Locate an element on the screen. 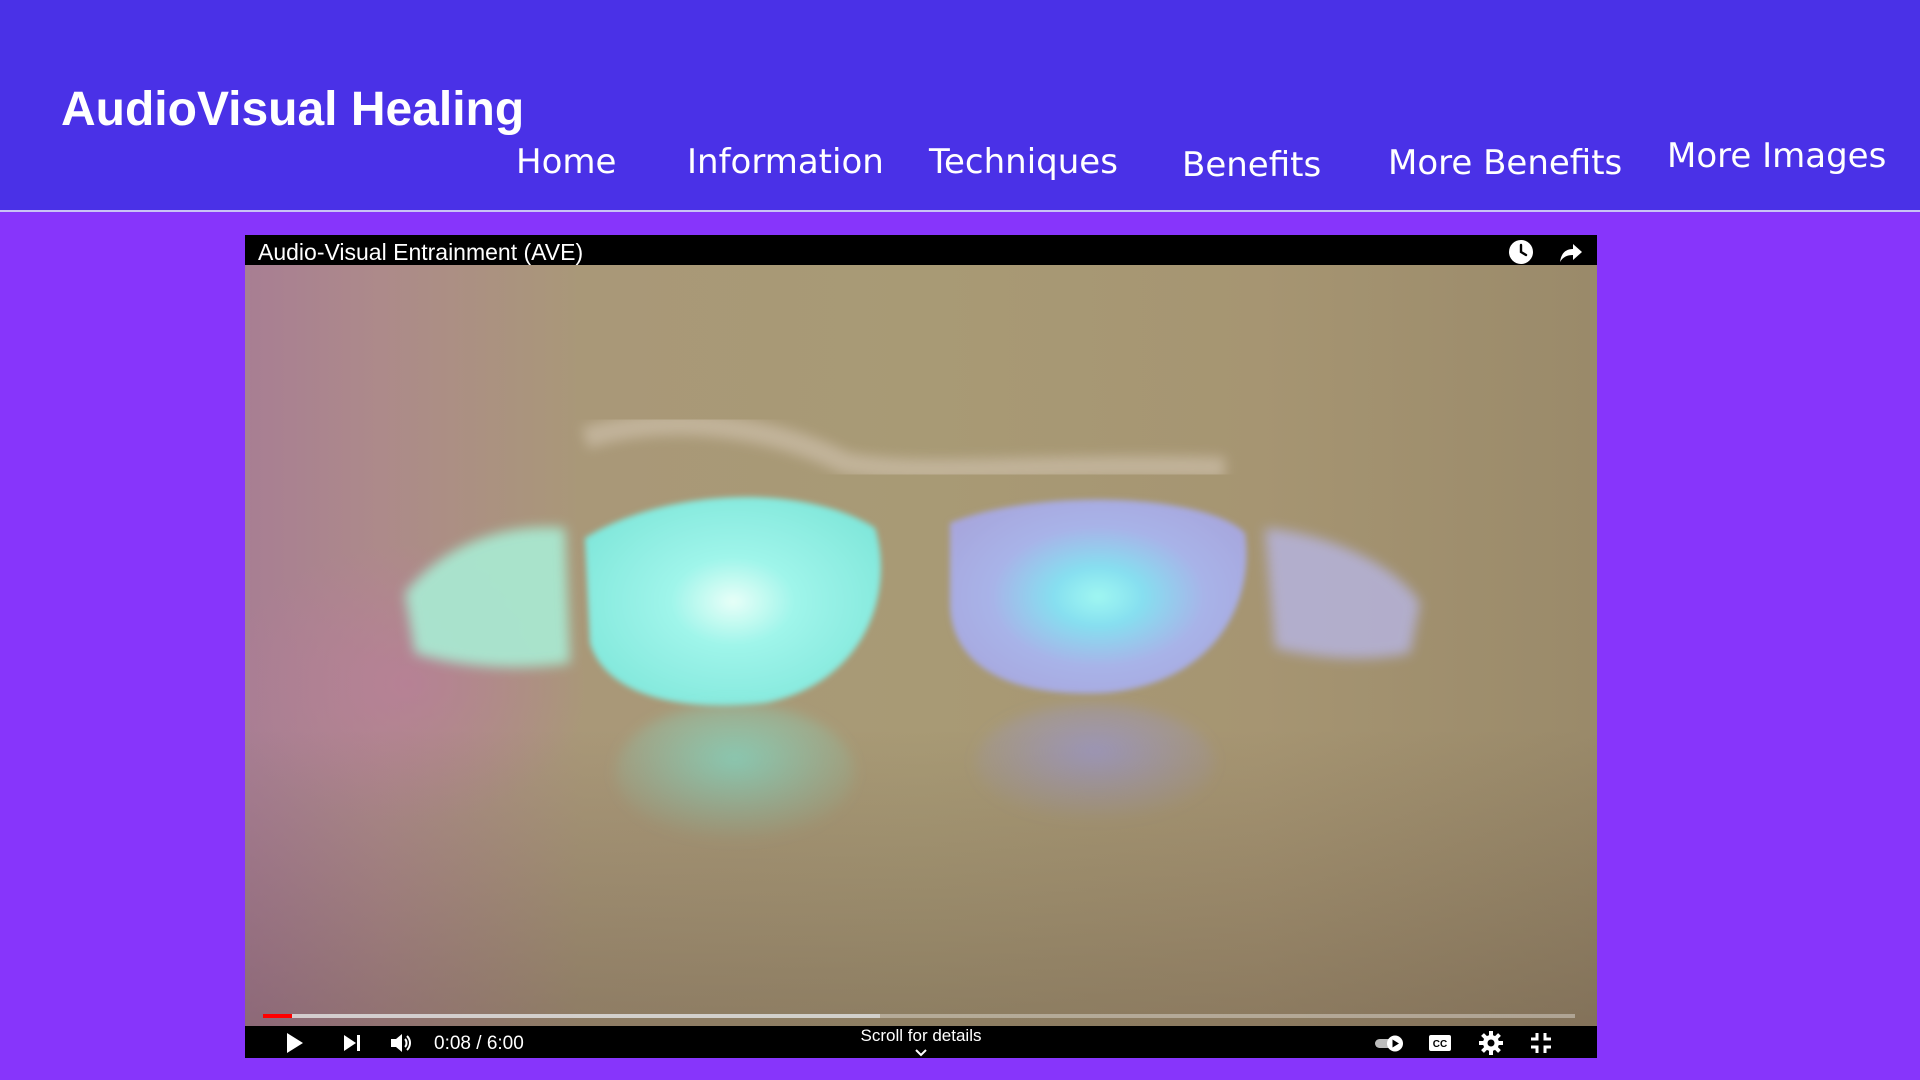  nav-more-images: More Images is located at coordinates (1776, 156).